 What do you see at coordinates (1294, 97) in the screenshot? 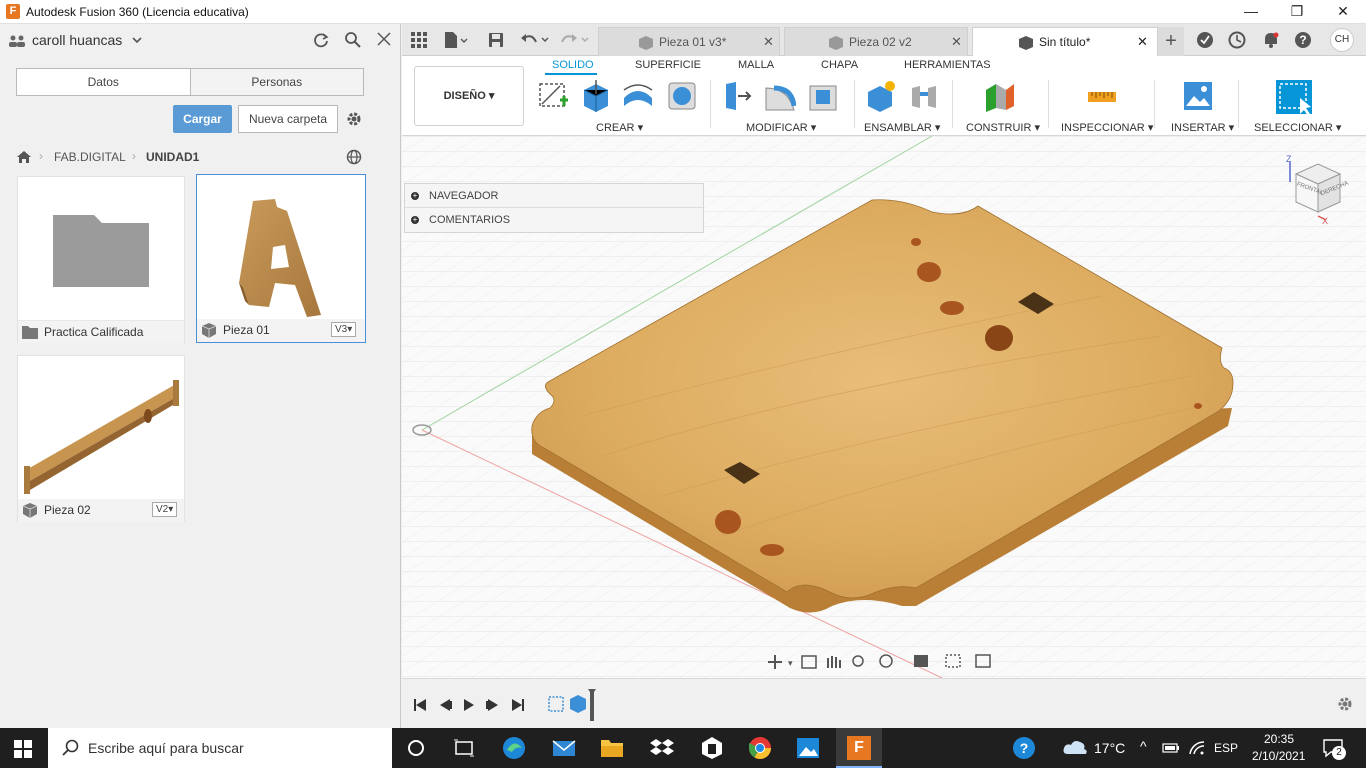
I see `select-icon` at bounding box center [1294, 97].